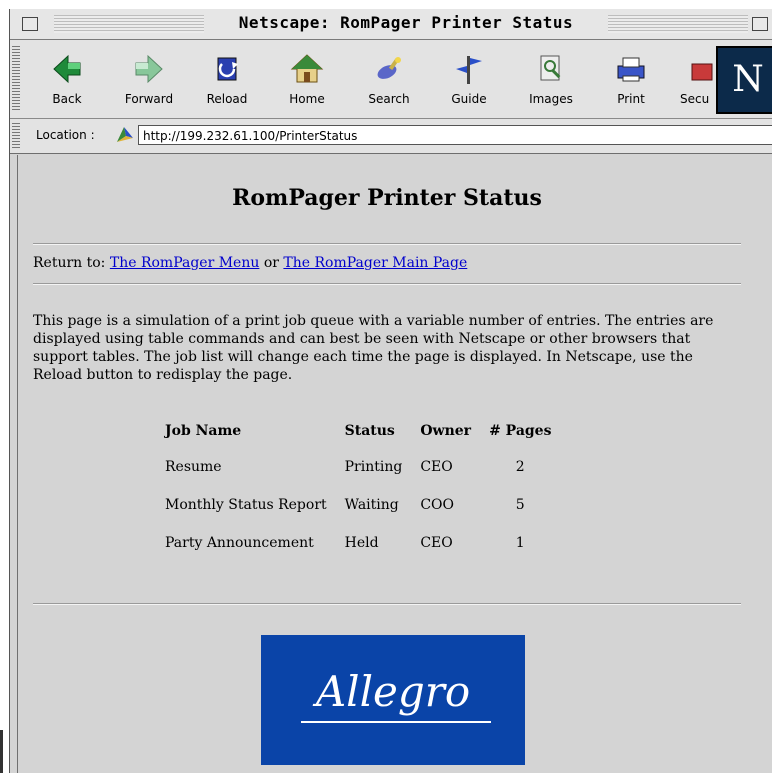  What do you see at coordinates (67, 99) in the screenshot?
I see `back-label: Back` at bounding box center [67, 99].